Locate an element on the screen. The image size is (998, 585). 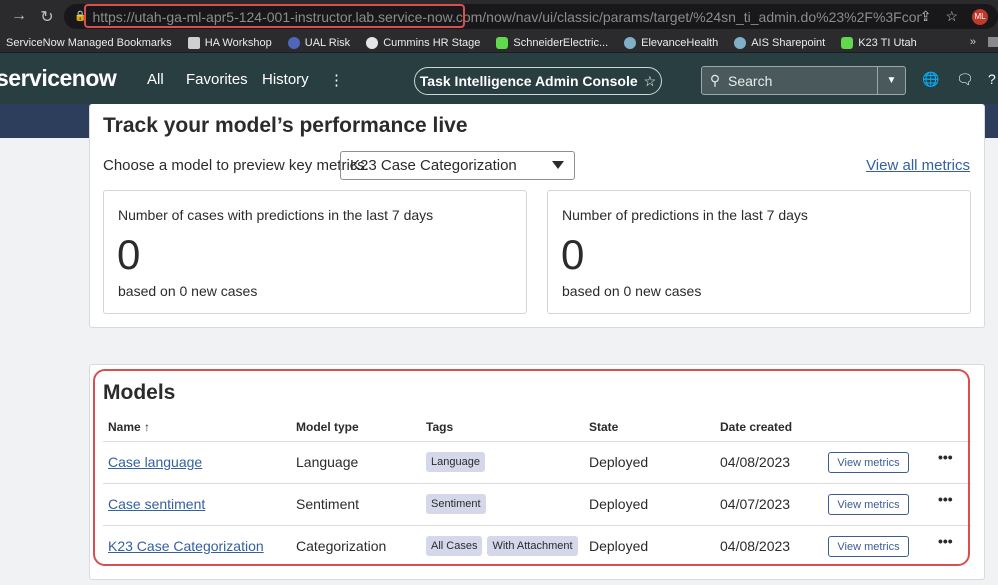
column-header-name: Name ↑ is located at coordinates (129, 427).